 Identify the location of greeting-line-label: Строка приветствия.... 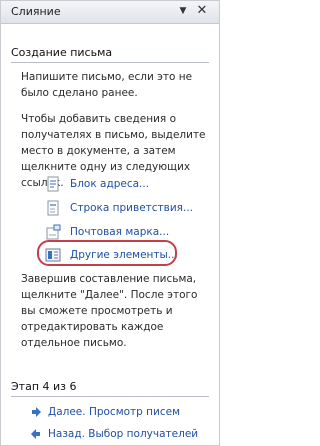
(132, 208).